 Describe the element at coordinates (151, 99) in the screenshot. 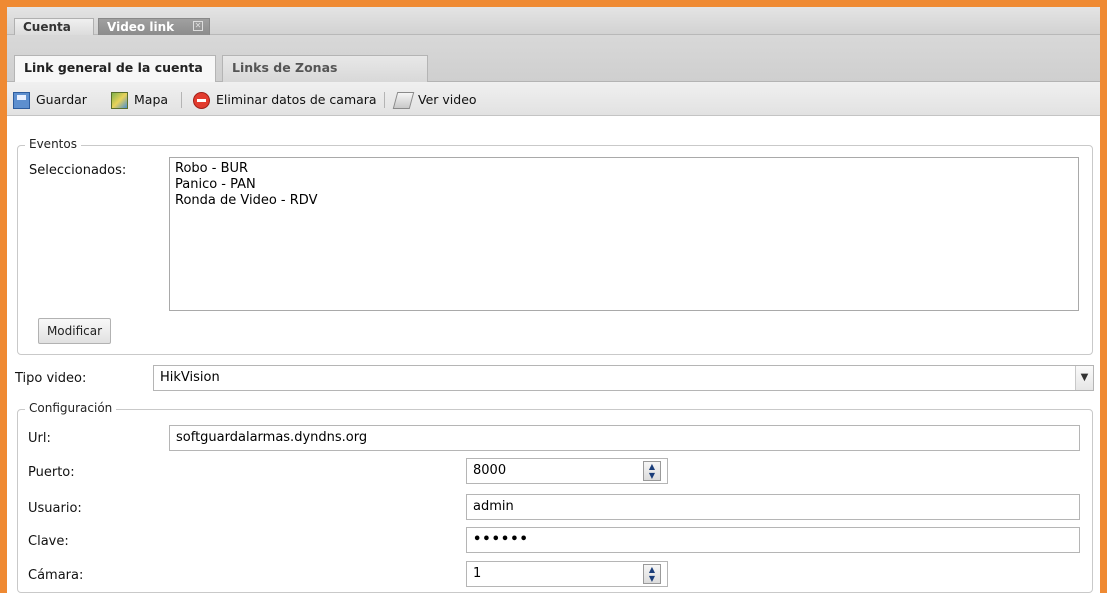

I see `mapa-label: Mapa` at that location.